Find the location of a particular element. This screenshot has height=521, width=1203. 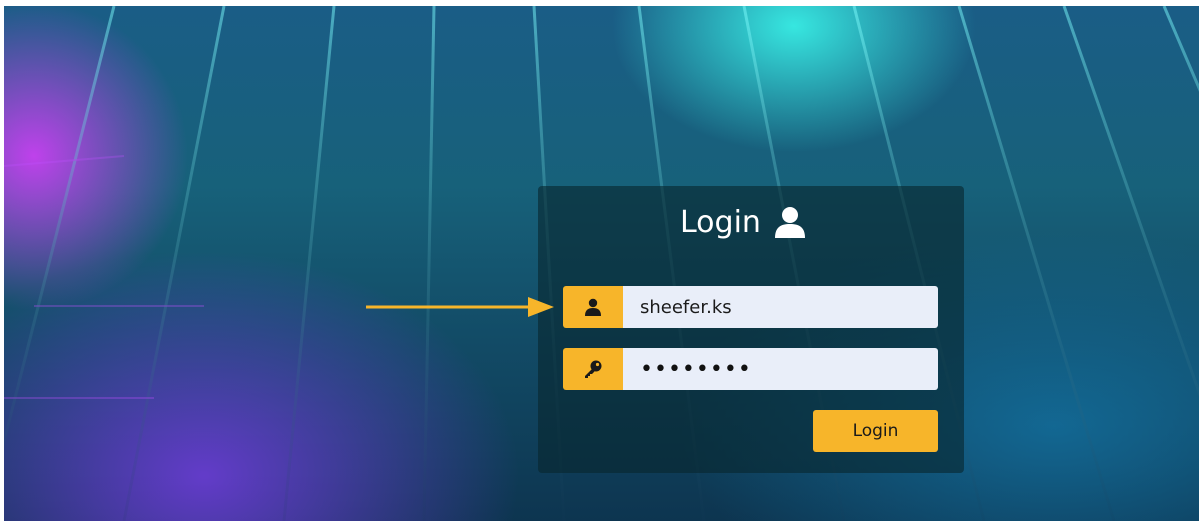

login-title: Login is located at coordinates (743, 222).